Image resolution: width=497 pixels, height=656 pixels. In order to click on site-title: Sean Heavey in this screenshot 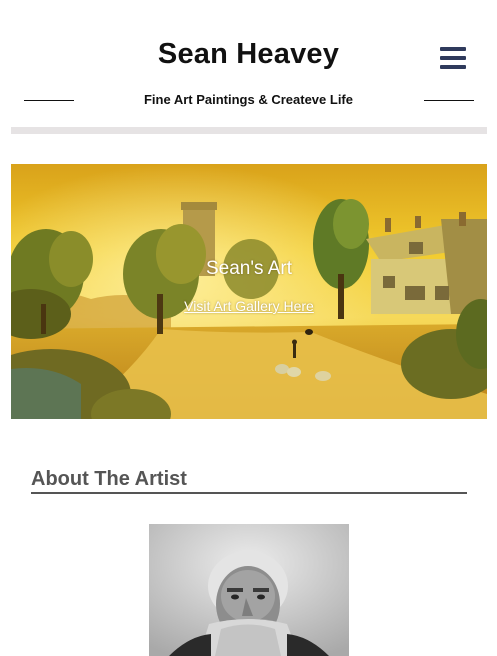, I will do `click(248, 54)`.